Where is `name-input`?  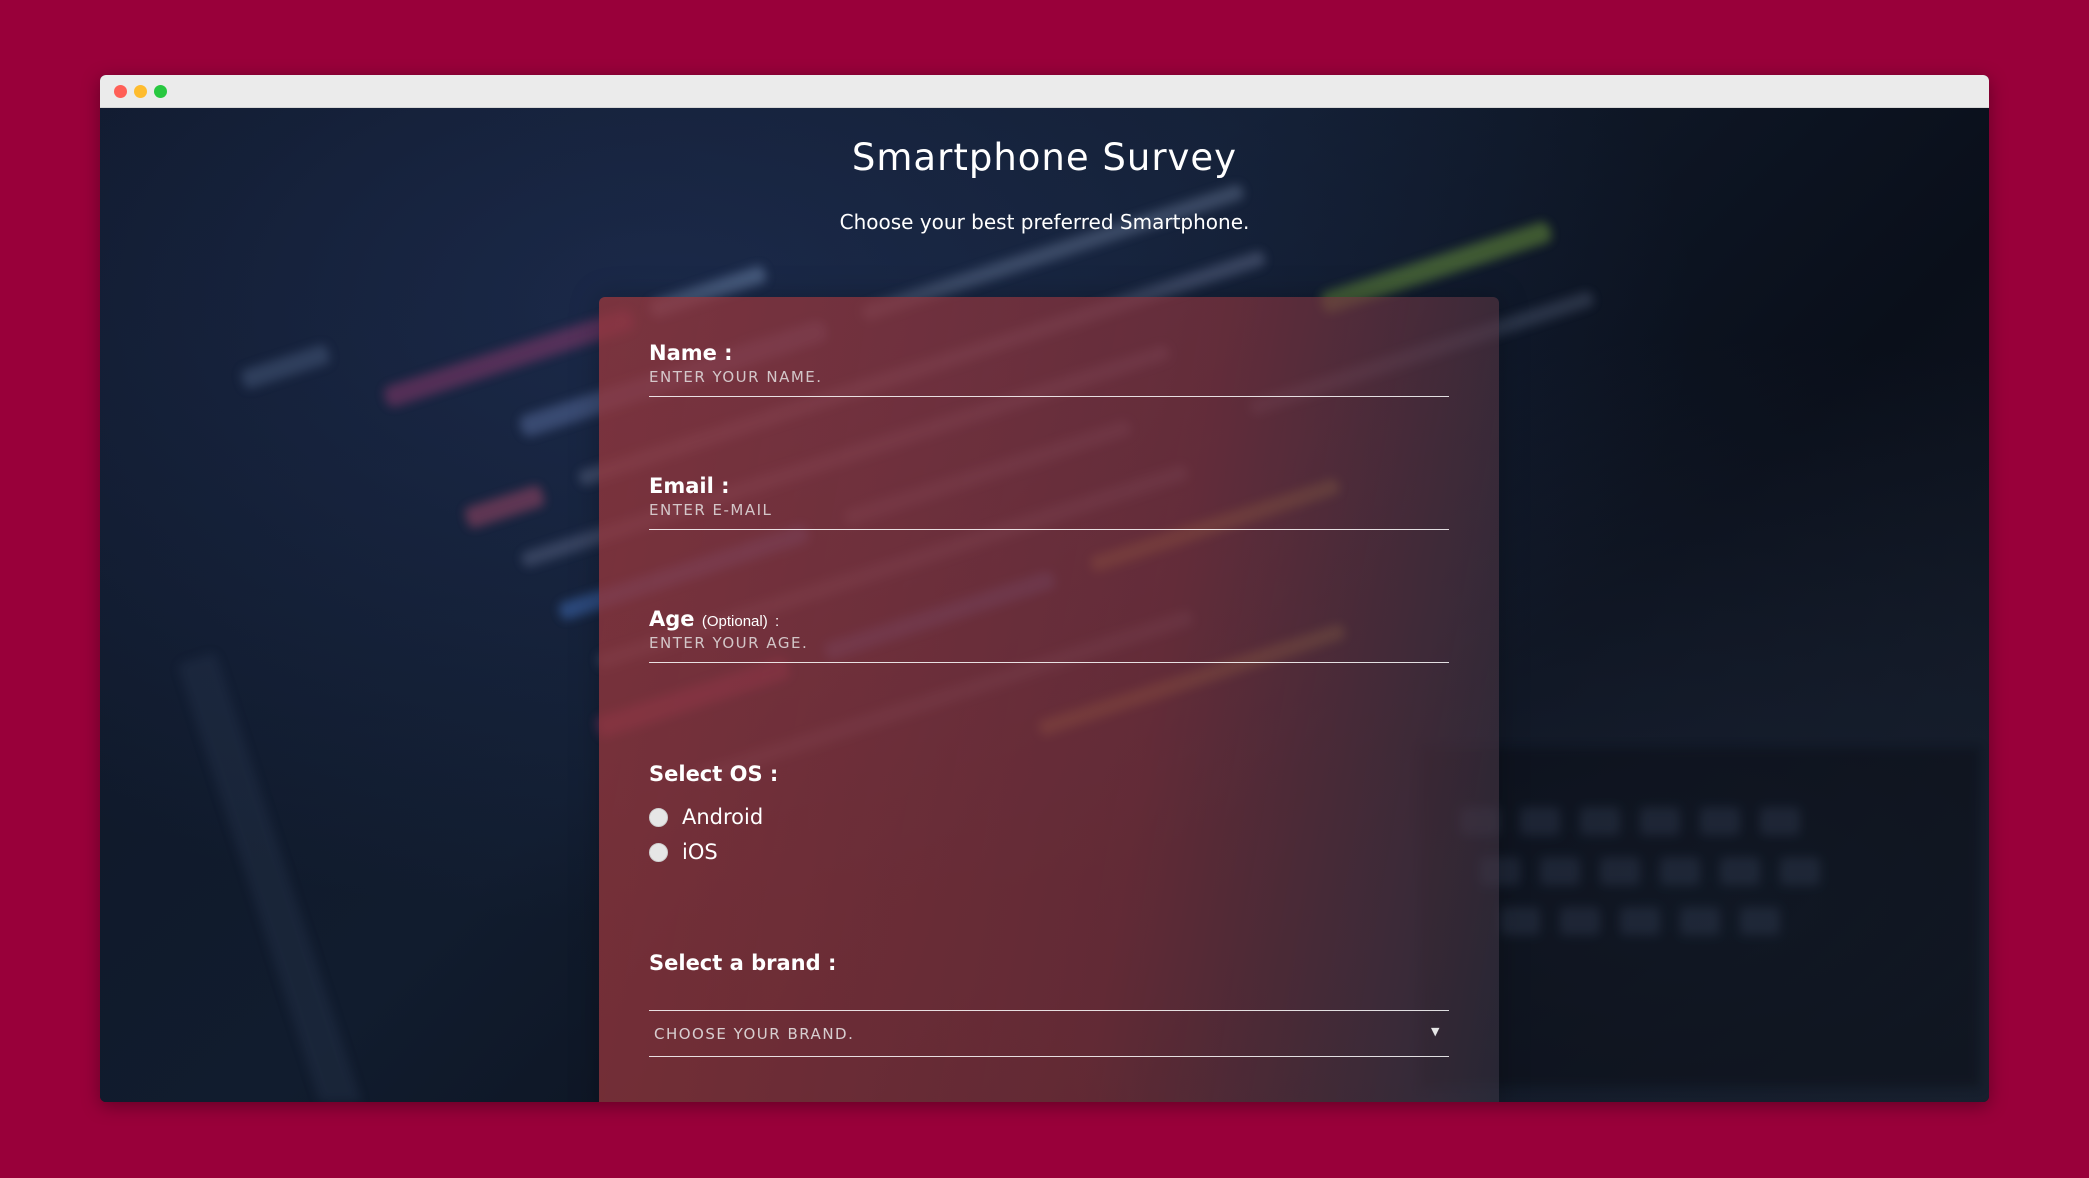
name-input is located at coordinates (1049, 377).